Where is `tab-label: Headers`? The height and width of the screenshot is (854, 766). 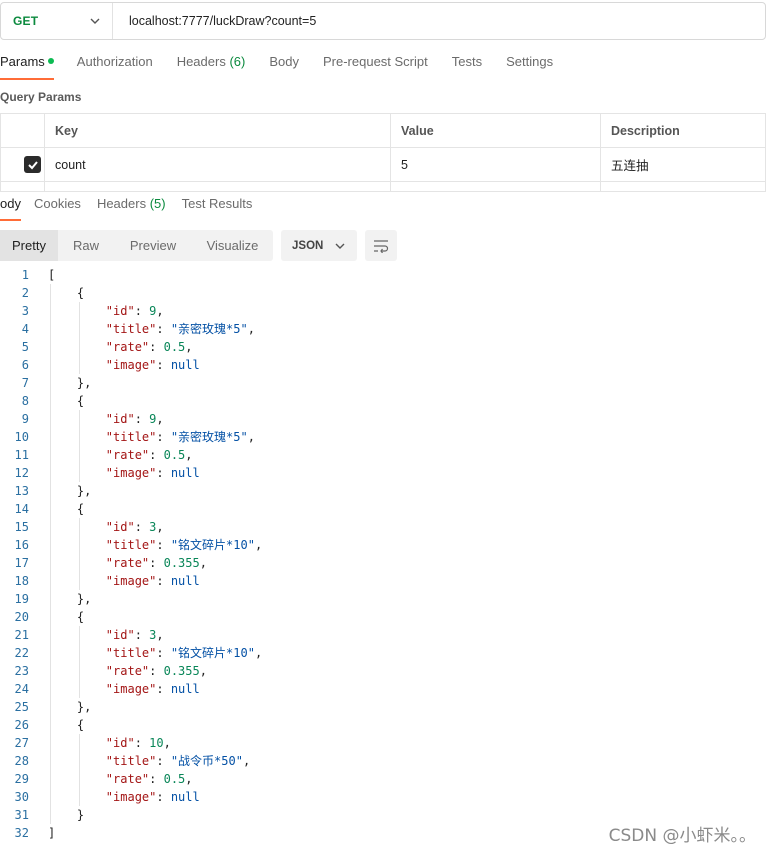 tab-label: Headers is located at coordinates (121, 203).